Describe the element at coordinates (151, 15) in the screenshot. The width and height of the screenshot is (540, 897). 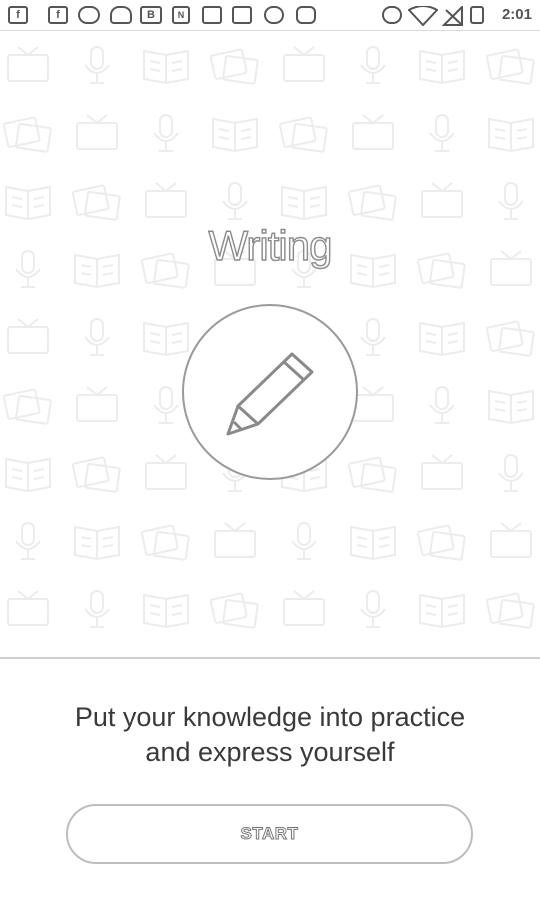
I see `blog-icon: B` at that location.